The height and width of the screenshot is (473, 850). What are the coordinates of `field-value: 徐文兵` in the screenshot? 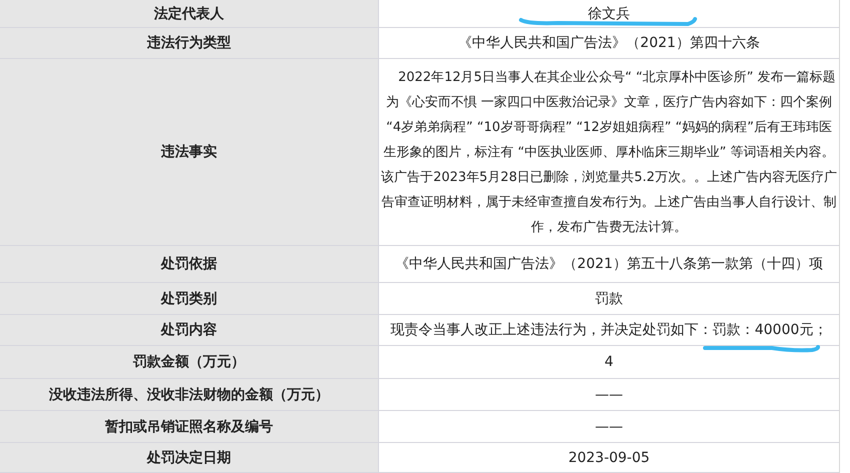 It's located at (609, 13).